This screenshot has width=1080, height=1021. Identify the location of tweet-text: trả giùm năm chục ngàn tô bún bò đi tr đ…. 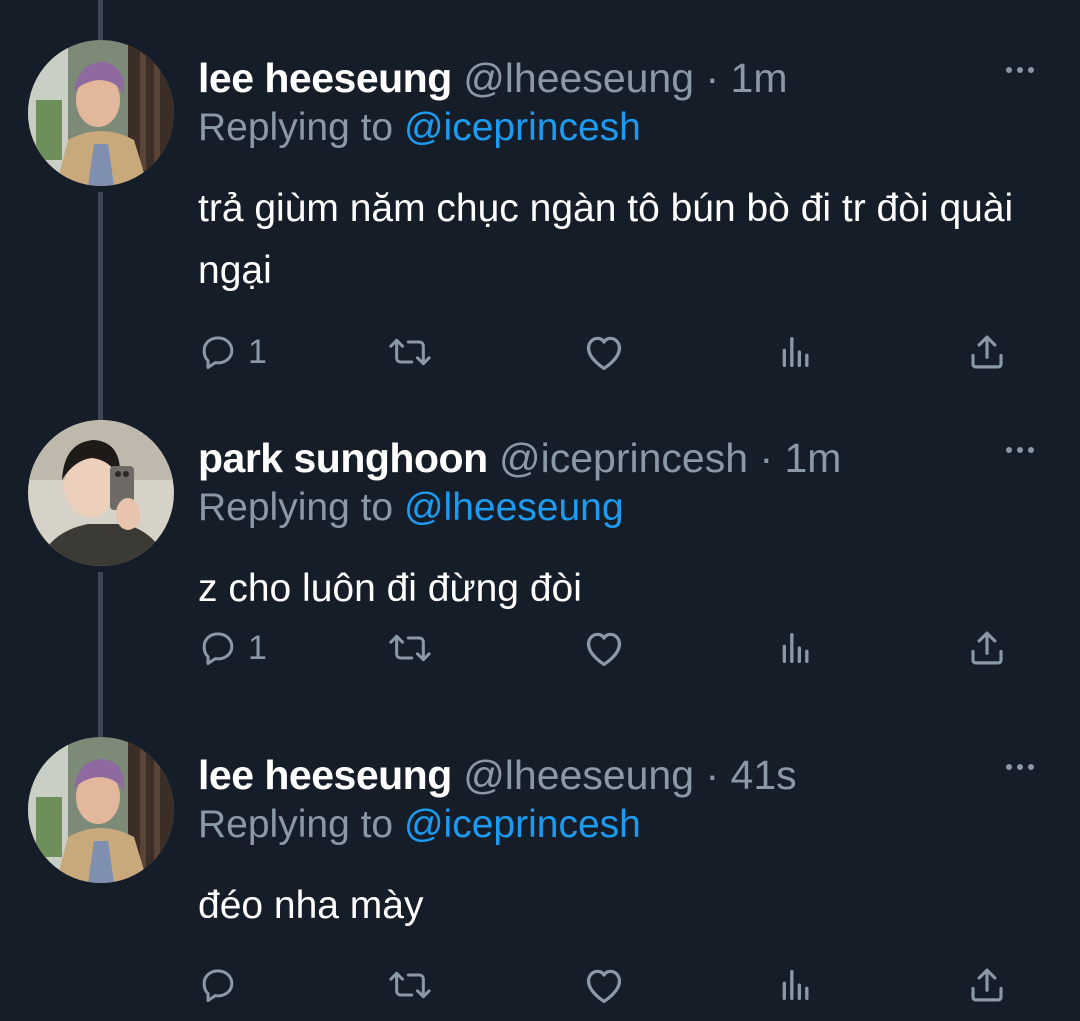
(606, 239).